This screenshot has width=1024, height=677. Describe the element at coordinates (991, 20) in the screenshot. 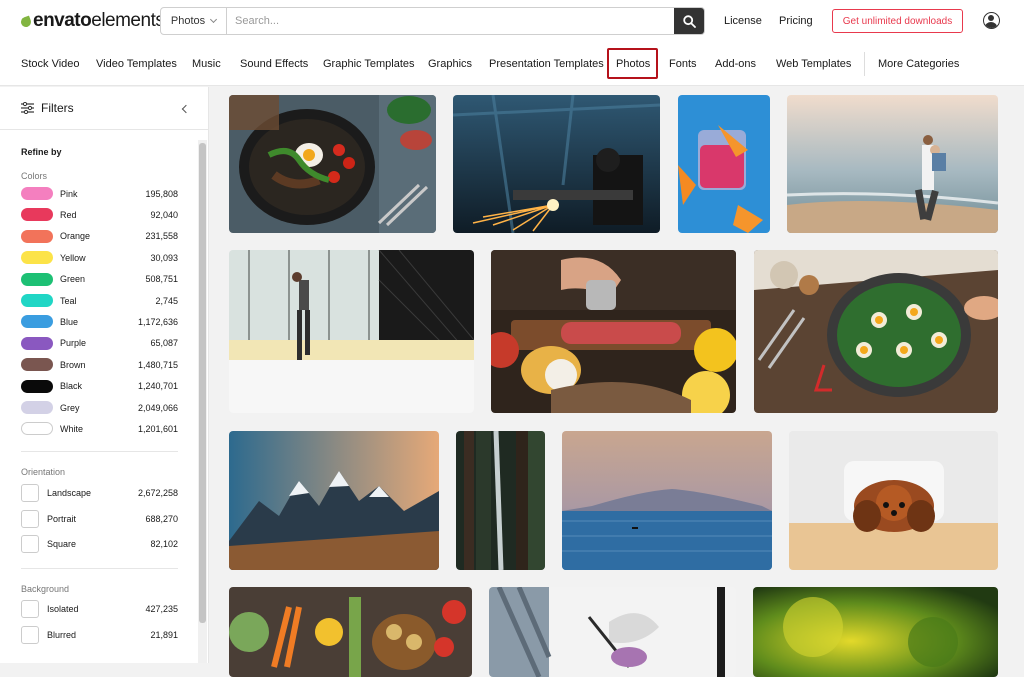

I see `user-account-icon` at that location.